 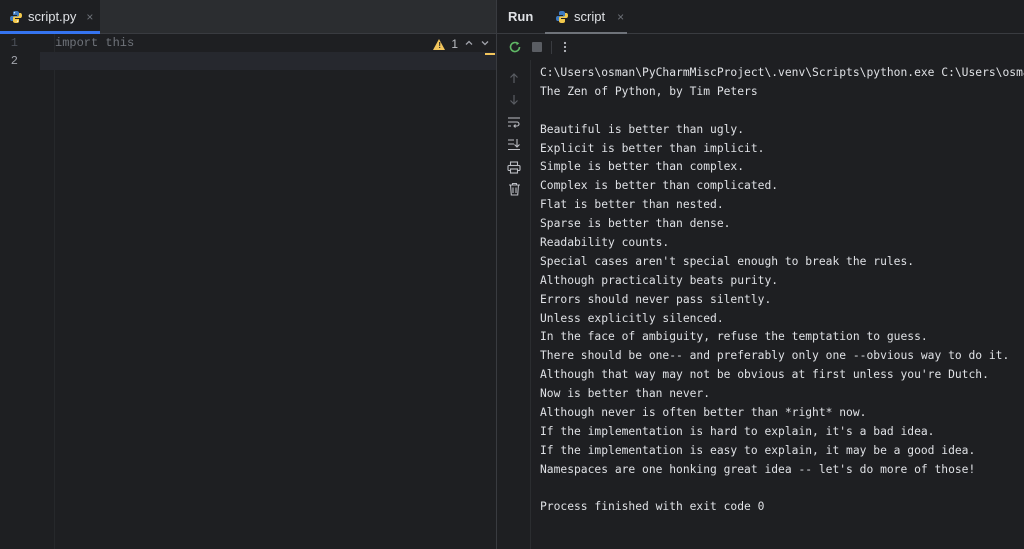 What do you see at coordinates (590, 16) in the screenshot?
I see `tab-label: script` at bounding box center [590, 16].